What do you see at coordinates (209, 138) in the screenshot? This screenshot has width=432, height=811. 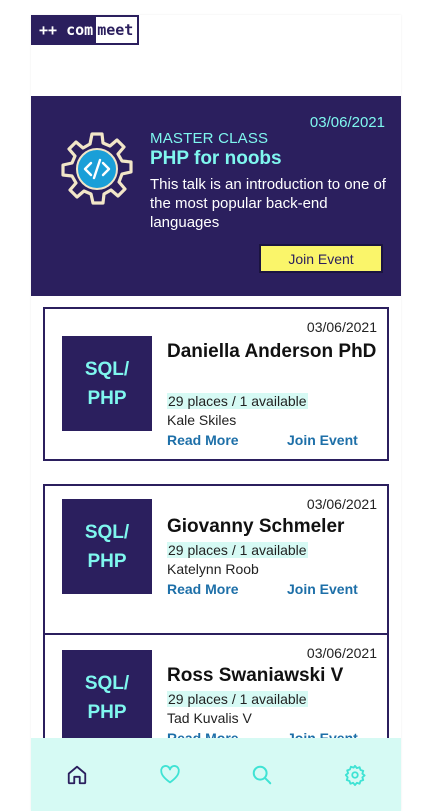 I see `featured-event-kicker: MASTER CLASS` at bounding box center [209, 138].